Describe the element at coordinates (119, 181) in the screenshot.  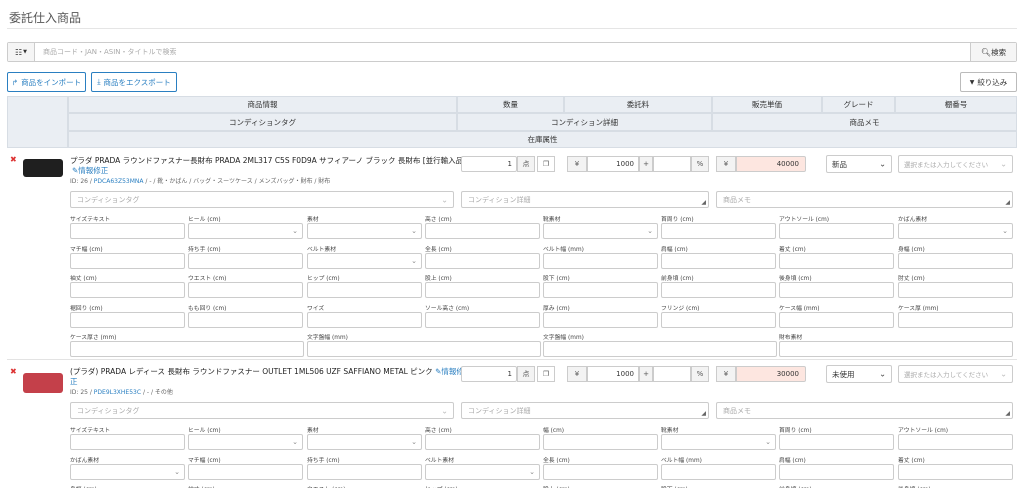
I see `product-code-link: PDCA63Z53MNA` at that location.